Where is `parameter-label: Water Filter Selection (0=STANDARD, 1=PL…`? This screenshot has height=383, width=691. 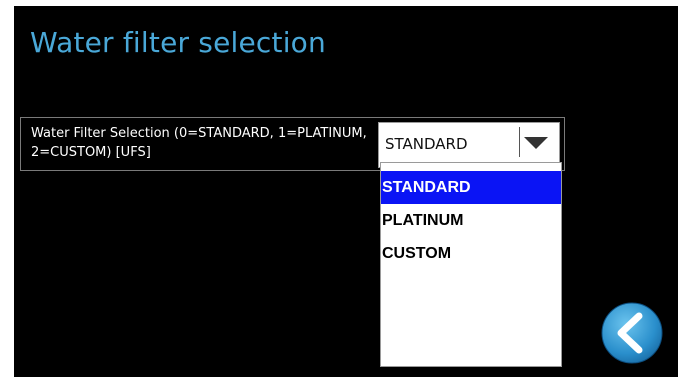
parameter-label: Water Filter Selection (0=STANDARD, 1=PL… is located at coordinates (199, 143).